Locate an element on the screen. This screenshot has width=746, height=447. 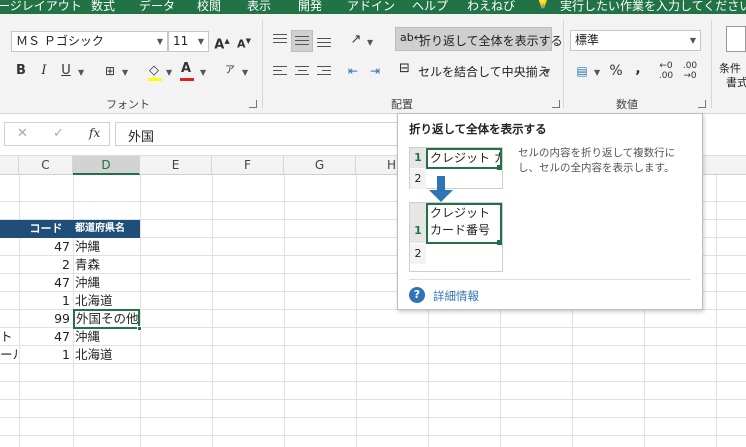
increase-decimal-icon: ←0.00 is located at coordinates (666, 71).